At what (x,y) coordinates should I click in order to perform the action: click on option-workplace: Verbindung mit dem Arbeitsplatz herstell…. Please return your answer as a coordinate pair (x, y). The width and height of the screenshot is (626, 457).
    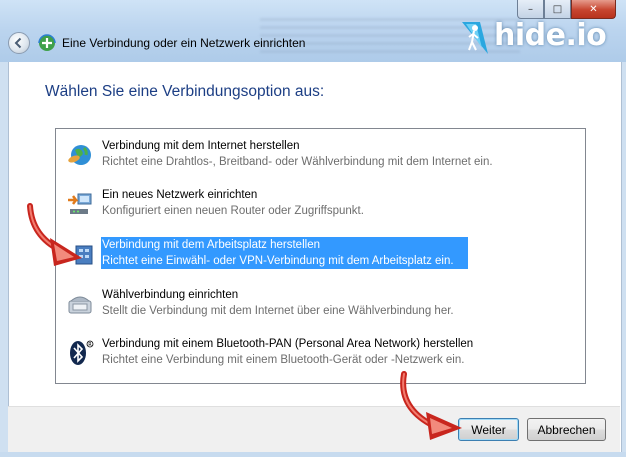
    Looking at the image, I should click on (321, 255).